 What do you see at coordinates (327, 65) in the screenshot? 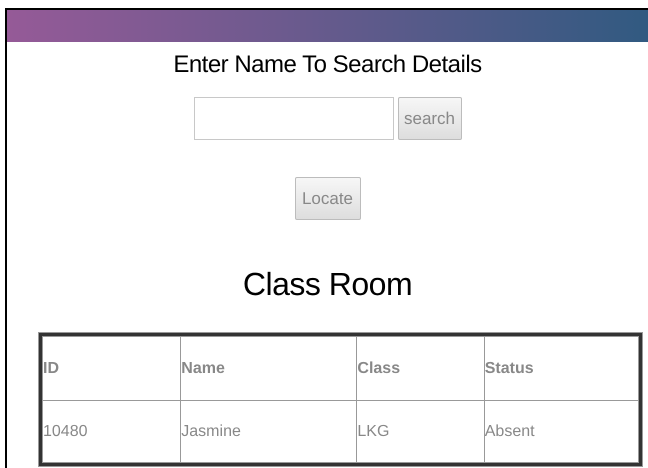
I see `page-heading: Enter Name To Search Details` at bounding box center [327, 65].